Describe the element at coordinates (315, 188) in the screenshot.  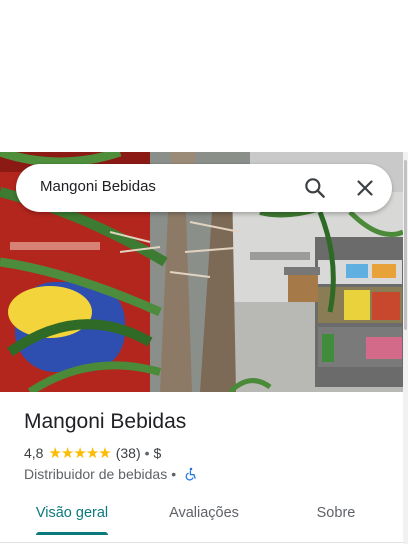
I see `search-icon` at that location.